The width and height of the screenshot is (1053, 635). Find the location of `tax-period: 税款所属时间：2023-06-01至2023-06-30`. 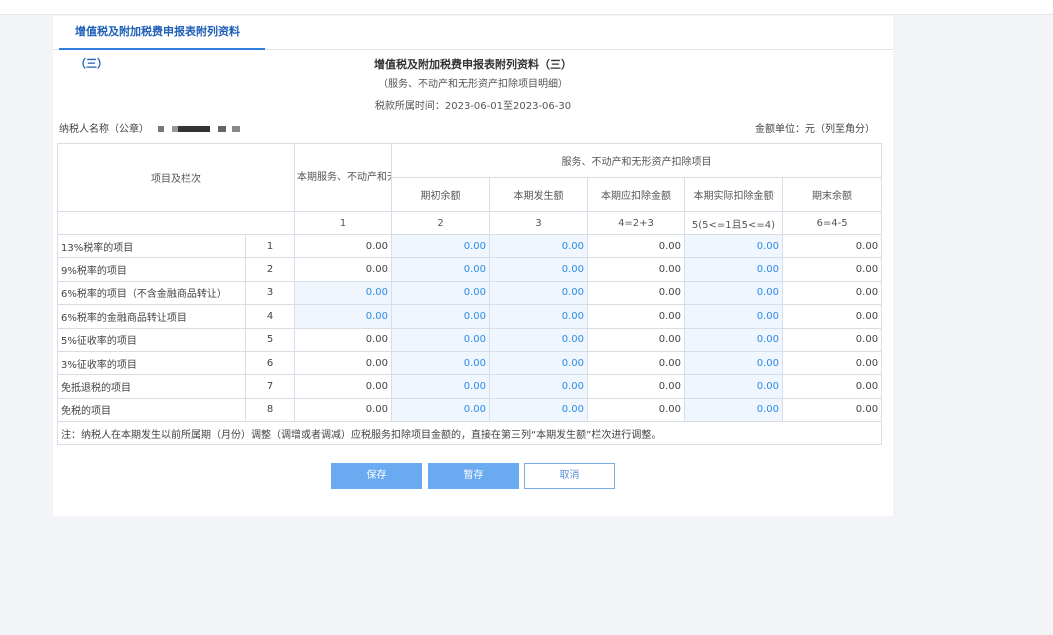

tax-period: 税款所属时间：2023-06-01至2023-06-30 is located at coordinates (473, 106).